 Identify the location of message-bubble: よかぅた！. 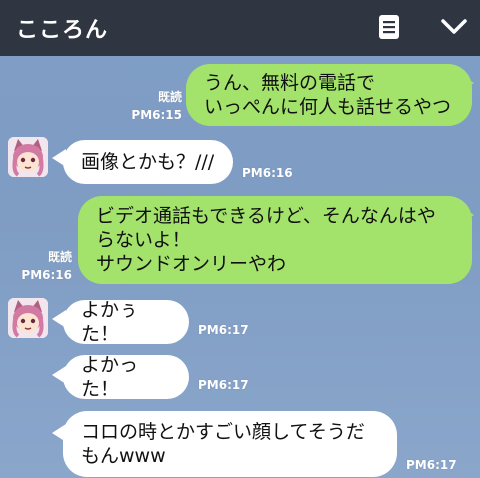
(126, 322).